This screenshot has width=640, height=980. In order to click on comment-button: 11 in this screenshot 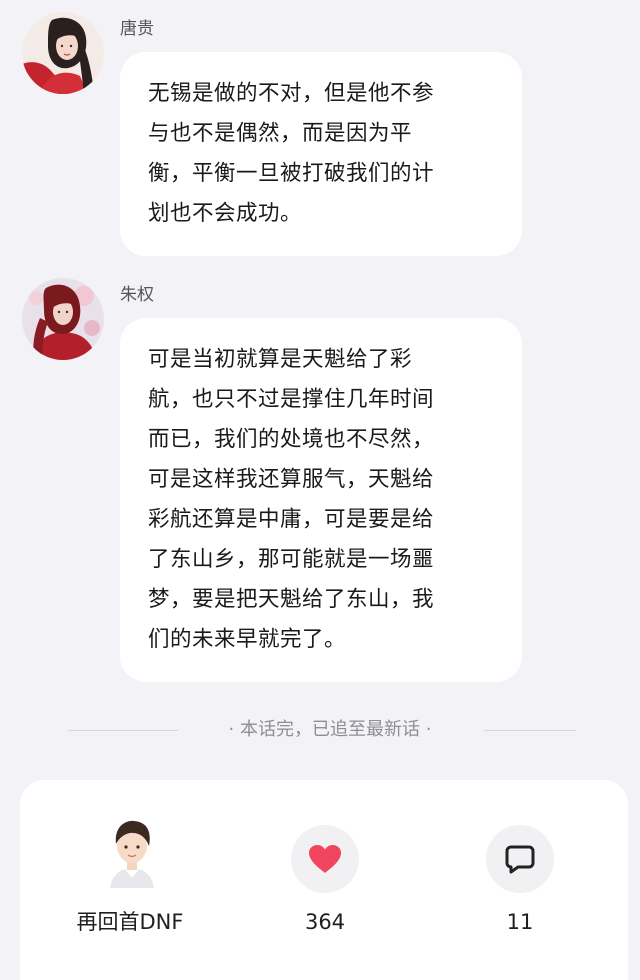, I will do `click(520, 881)`.